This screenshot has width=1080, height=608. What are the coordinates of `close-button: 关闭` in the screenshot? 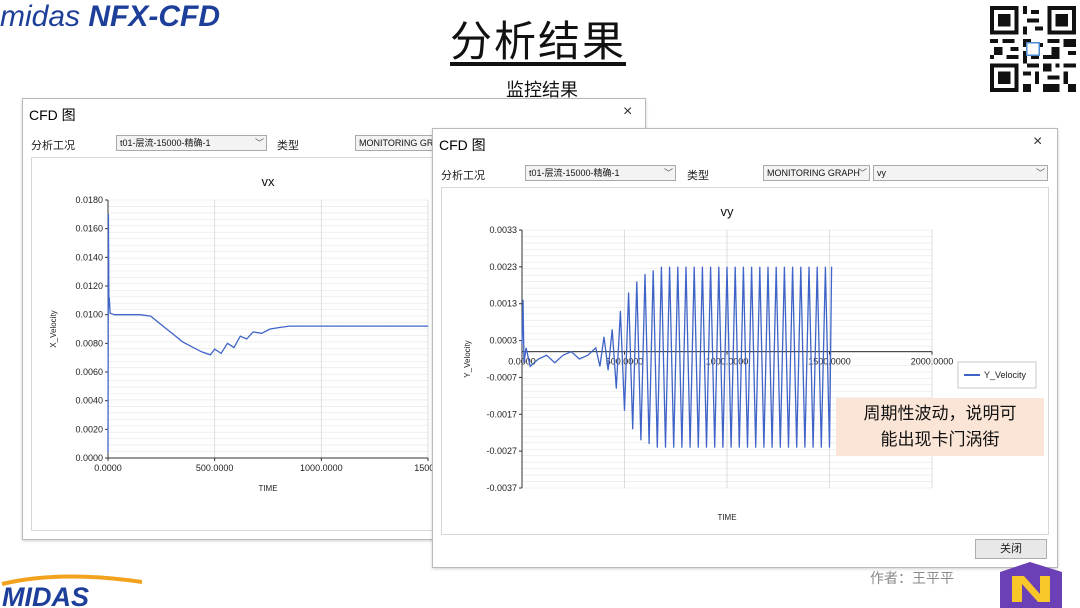 It's located at (1011, 549).